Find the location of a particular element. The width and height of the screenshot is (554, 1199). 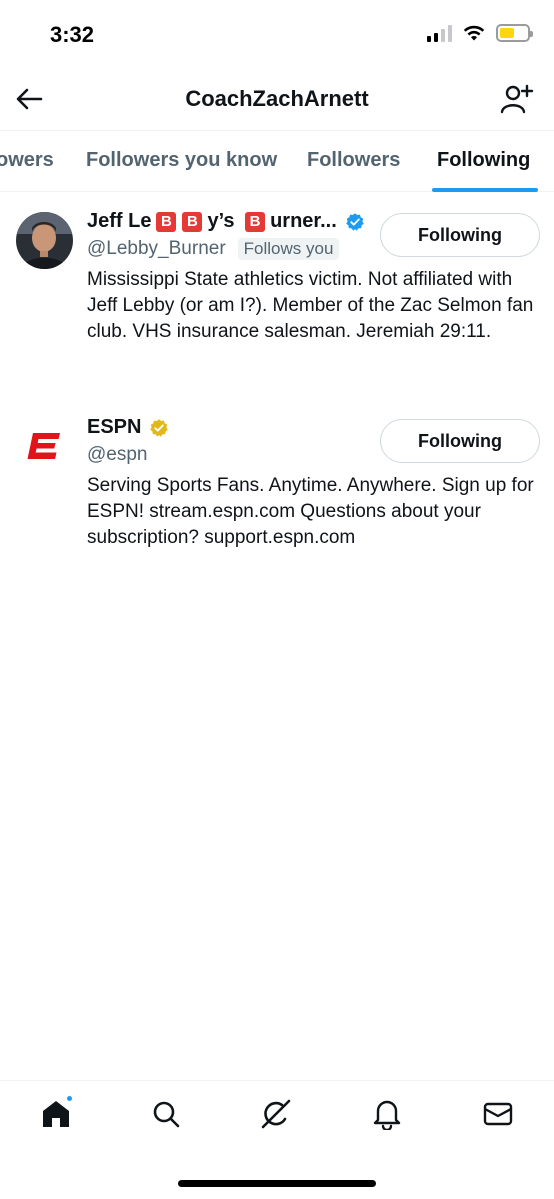

nav-search is located at coordinates (166, 1114).